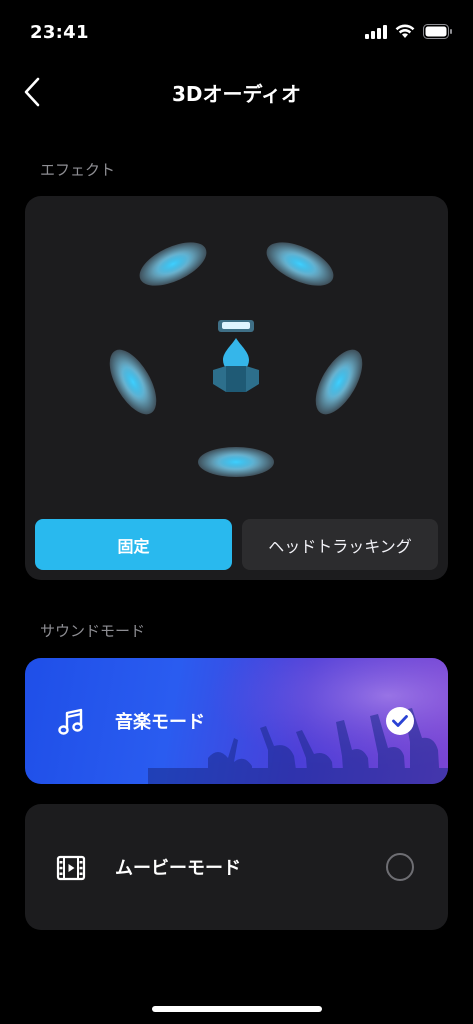  Describe the element at coordinates (173, 264) in the screenshot. I see `speaker-top-left-icon` at that location.